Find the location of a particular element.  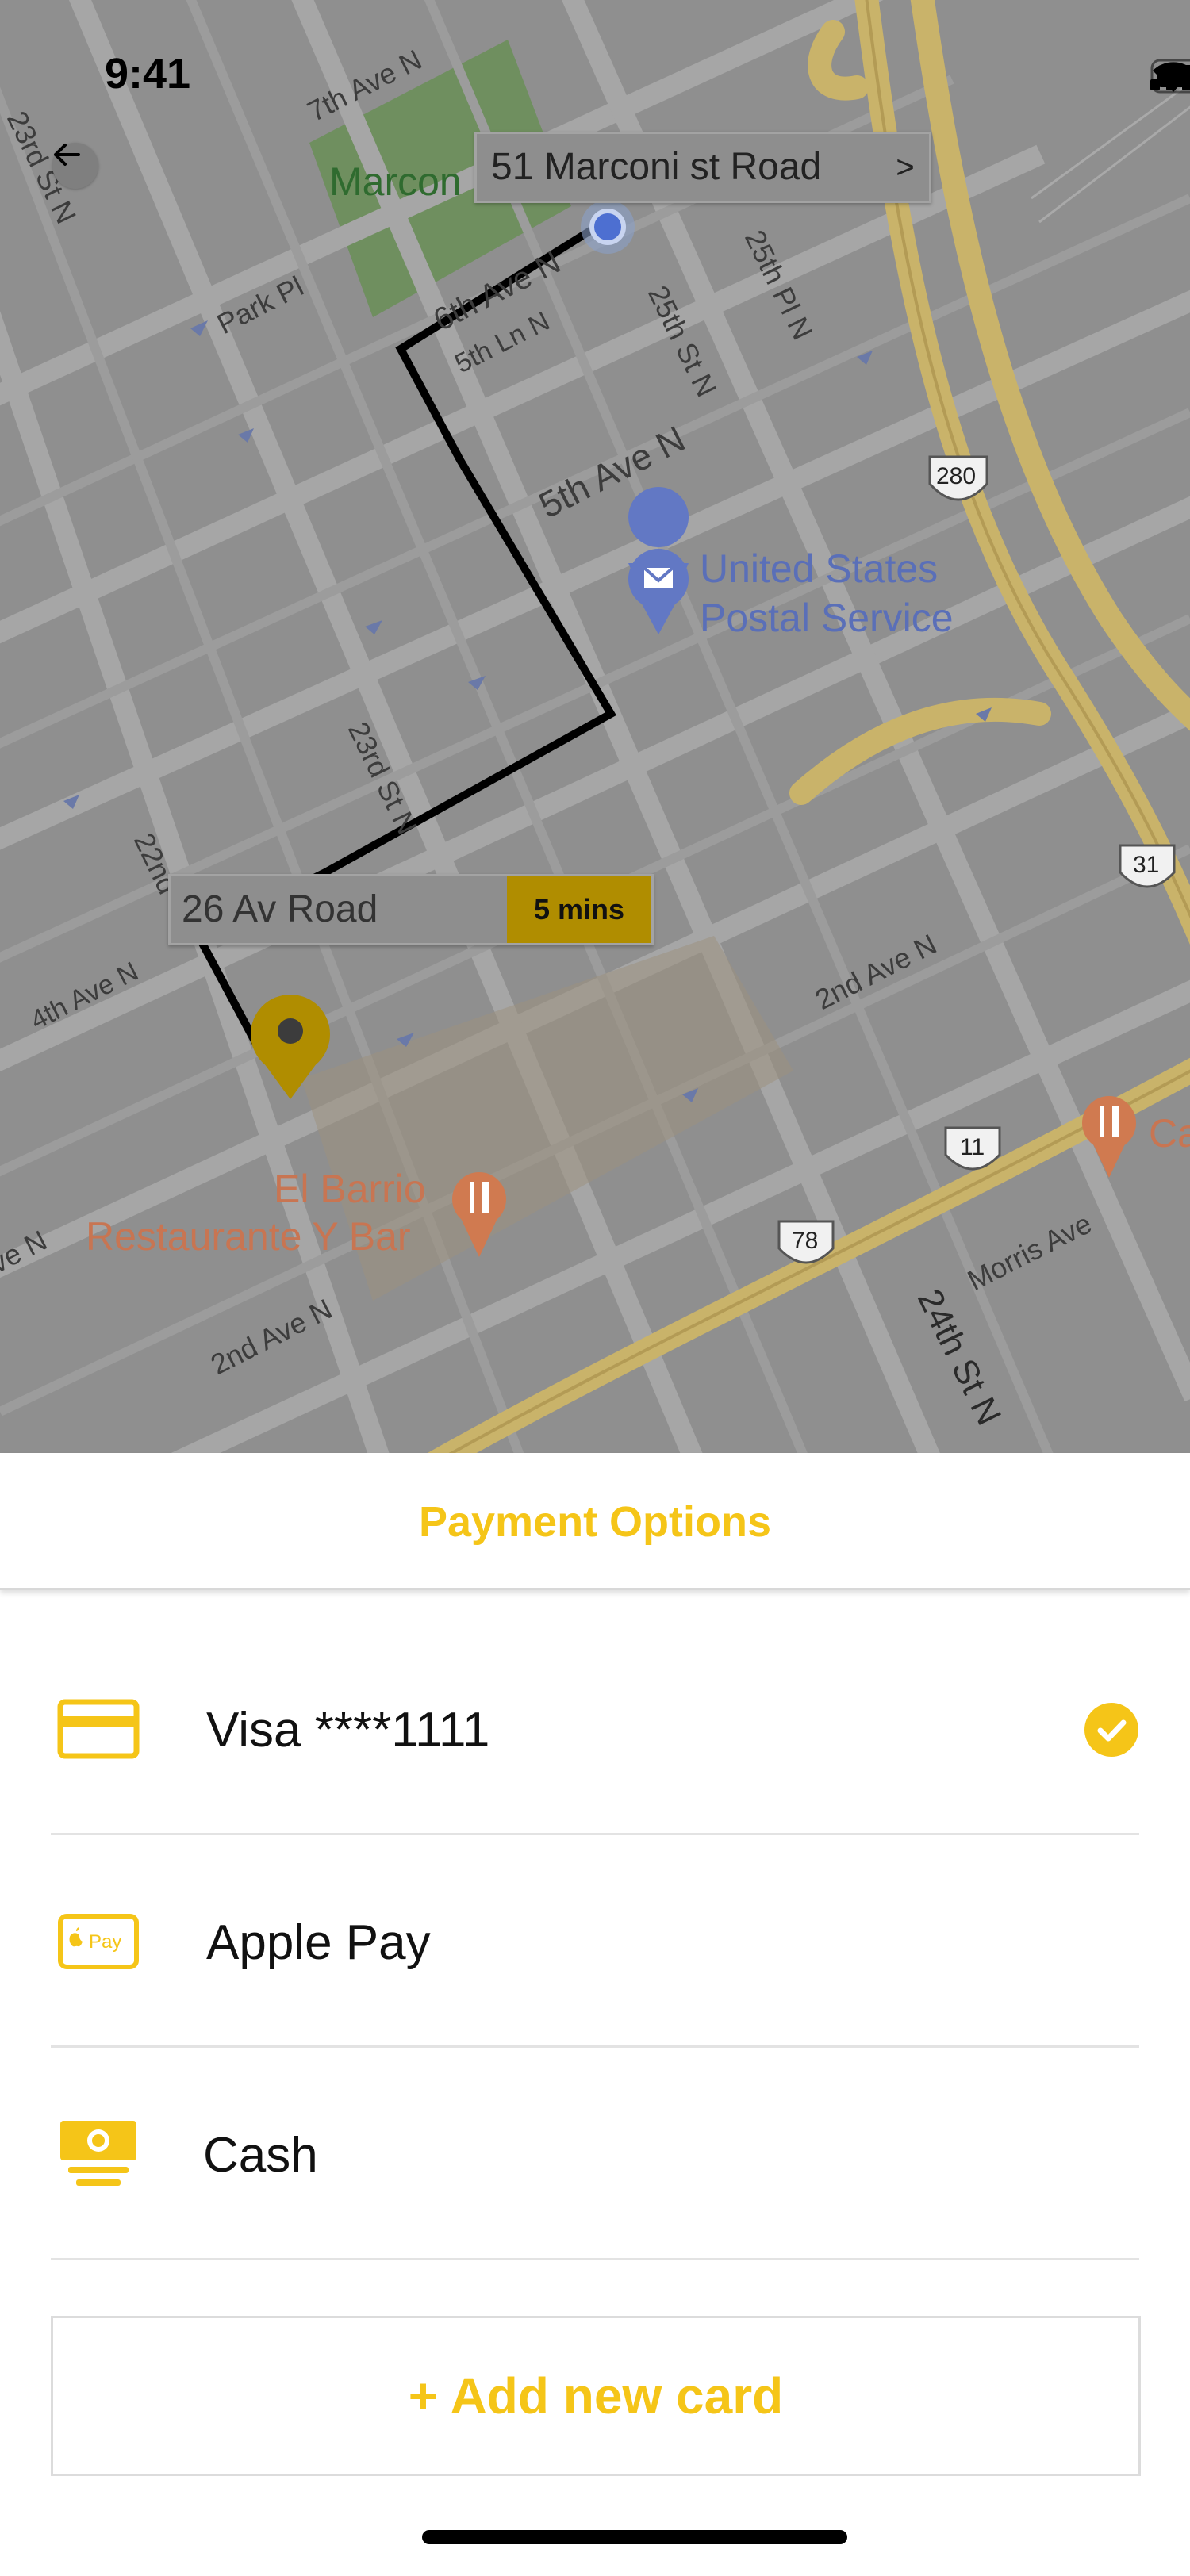

map-label-usps-2: Postal Service is located at coordinates (827, 618).